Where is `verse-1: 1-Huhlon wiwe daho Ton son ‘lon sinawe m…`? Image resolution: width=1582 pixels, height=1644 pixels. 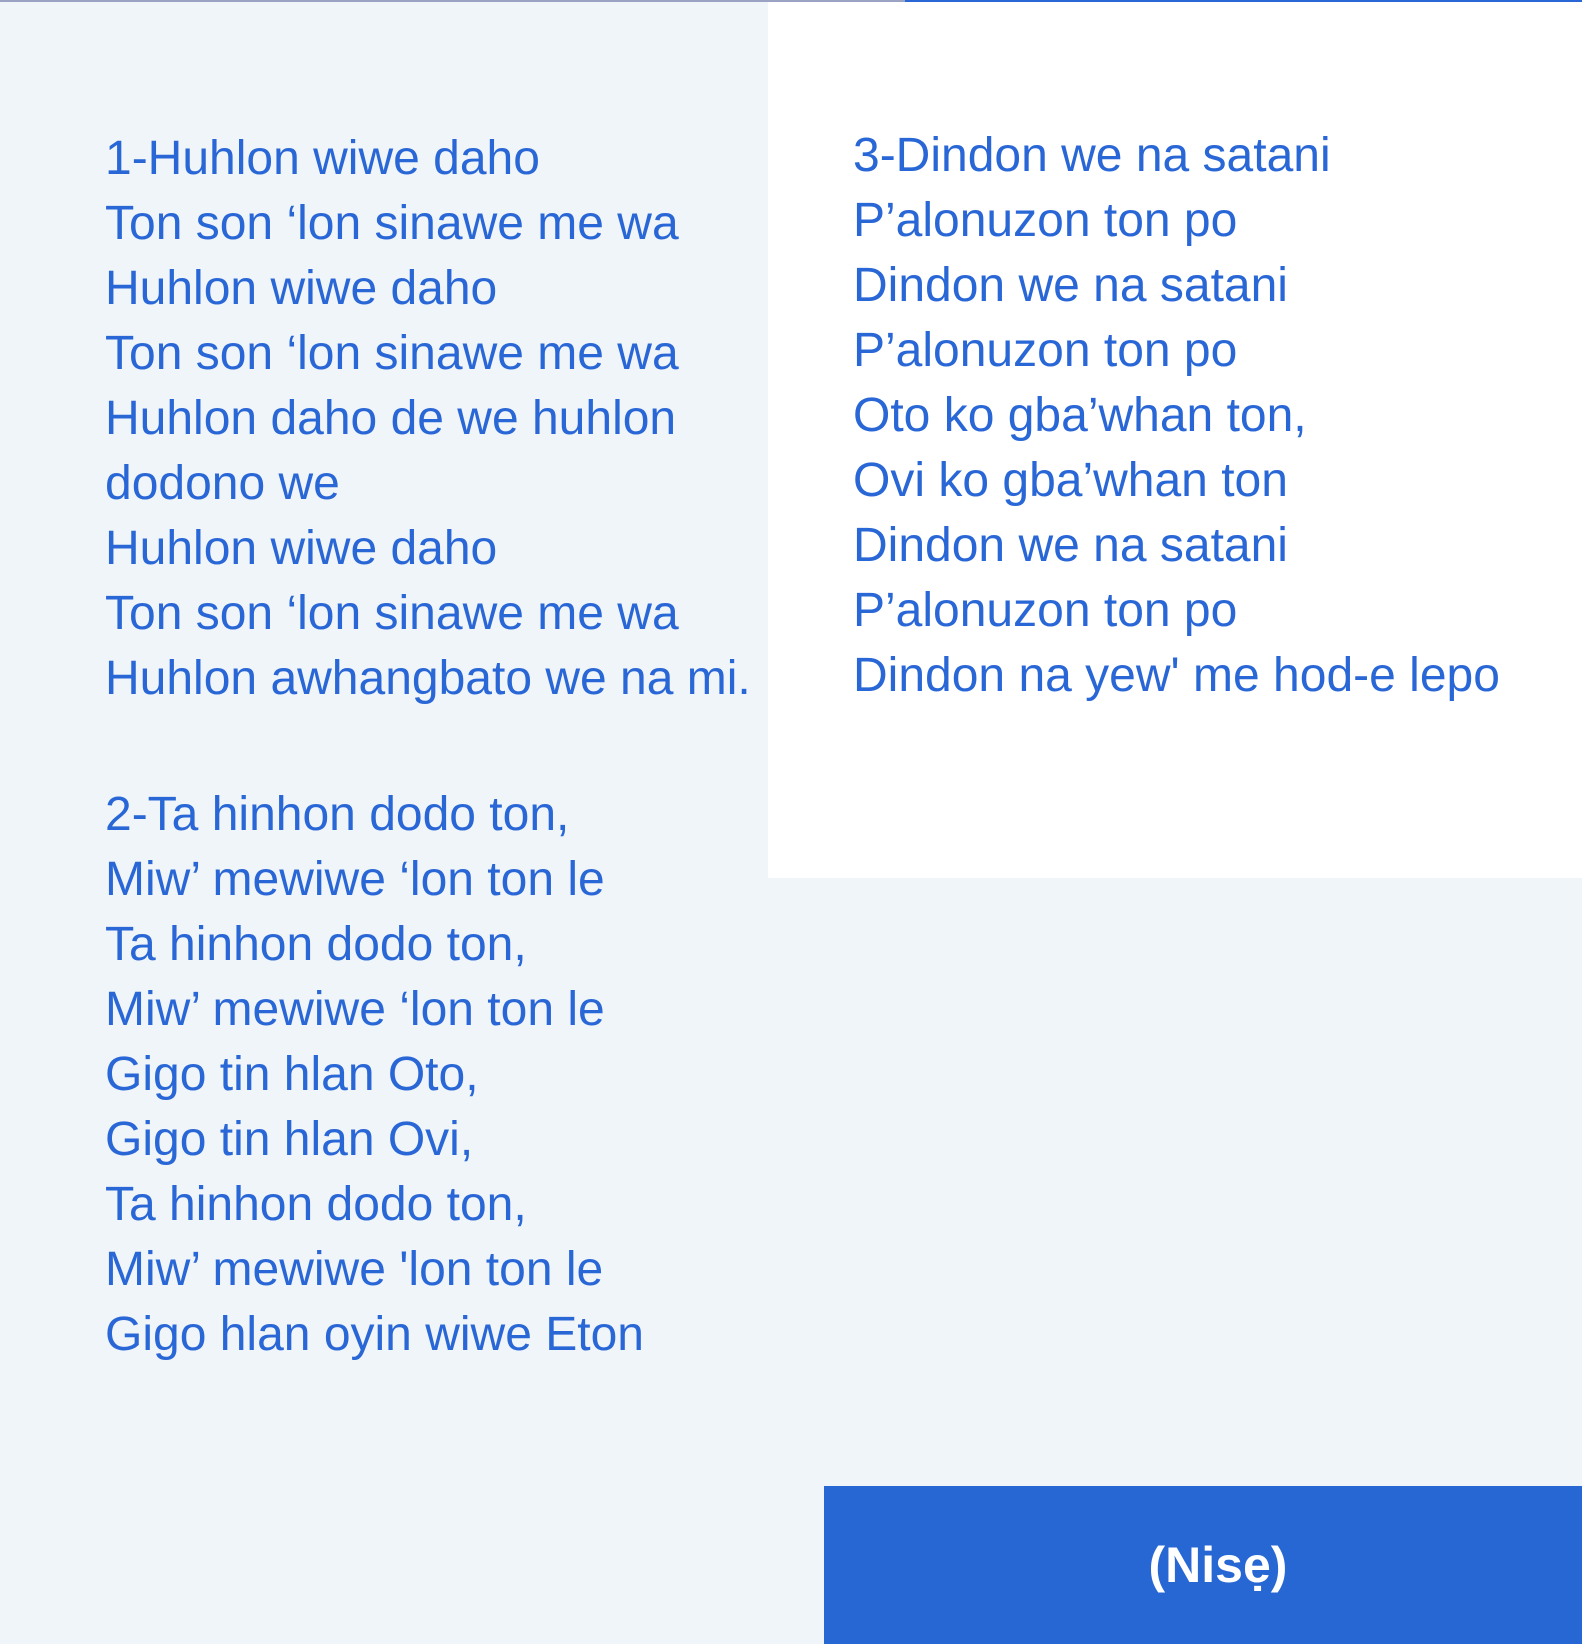 verse-1: 1-Huhlon wiwe daho Ton son ‘lon sinawe m… is located at coordinates (428, 418).